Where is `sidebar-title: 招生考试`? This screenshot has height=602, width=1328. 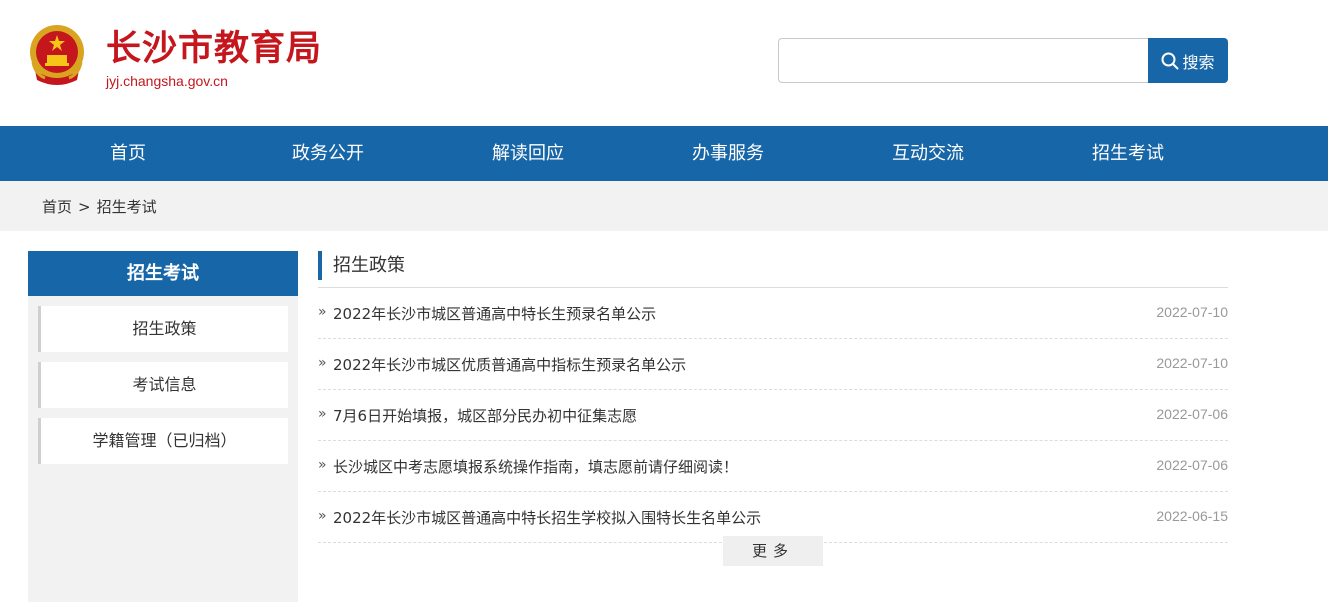 sidebar-title: 招生考试 is located at coordinates (163, 273).